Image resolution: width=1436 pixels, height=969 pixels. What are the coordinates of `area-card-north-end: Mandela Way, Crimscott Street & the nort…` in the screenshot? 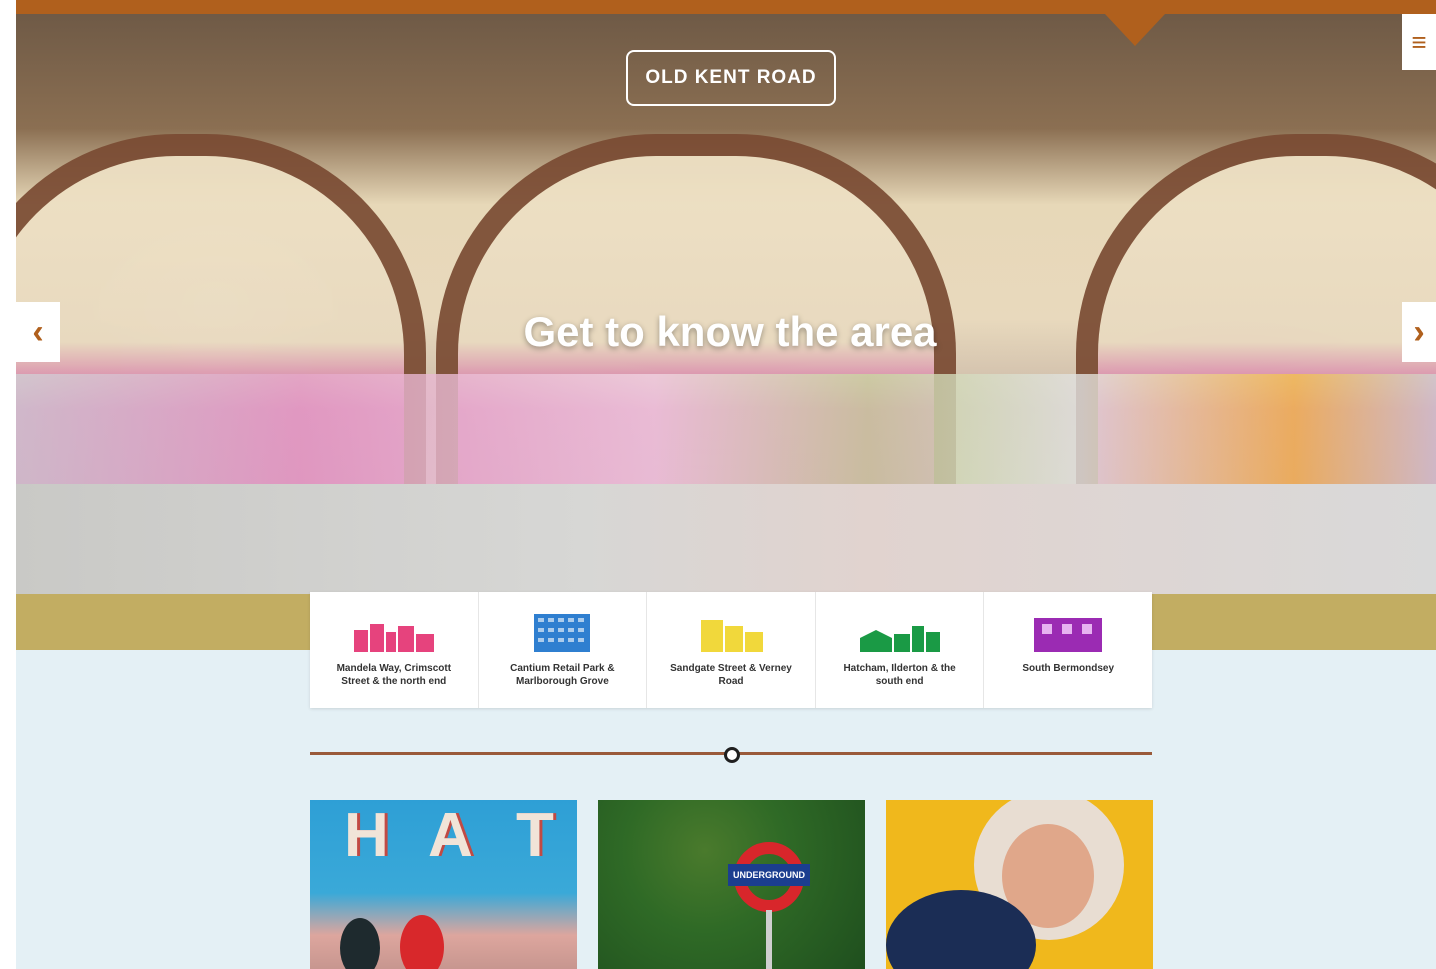 It's located at (394, 650).